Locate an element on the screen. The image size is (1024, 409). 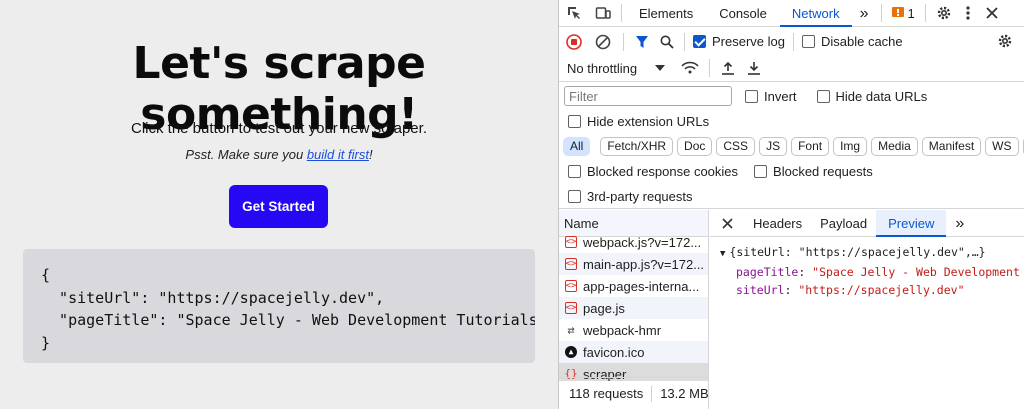
property-key: siteUrl is located at coordinates (760, 290).